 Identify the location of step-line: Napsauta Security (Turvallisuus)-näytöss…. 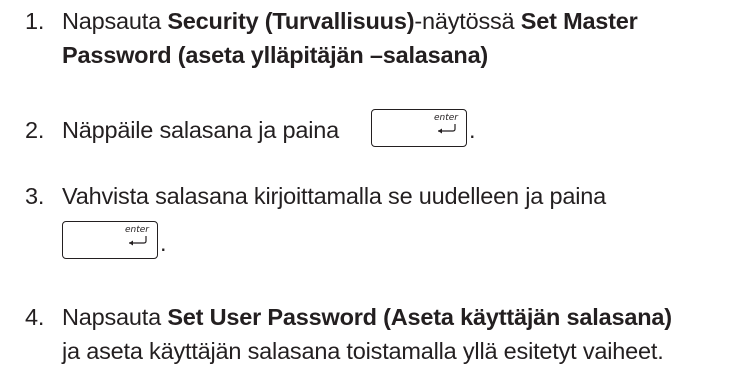
(395, 21).